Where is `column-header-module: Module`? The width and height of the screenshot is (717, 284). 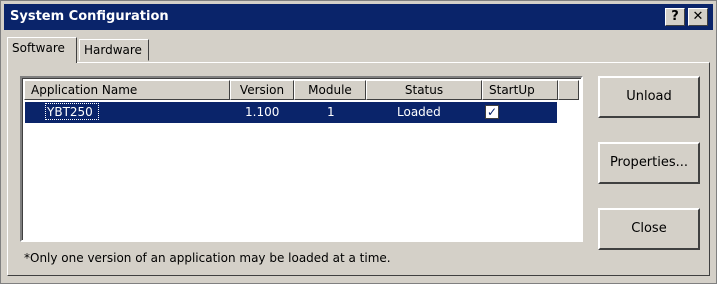
column-header-module: Module is located at coordinates (330, 90).